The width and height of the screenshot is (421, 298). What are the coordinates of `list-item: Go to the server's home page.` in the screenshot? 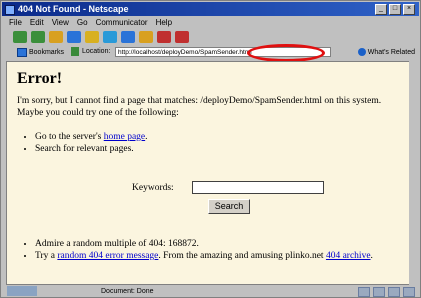 It's located at (91, 137).